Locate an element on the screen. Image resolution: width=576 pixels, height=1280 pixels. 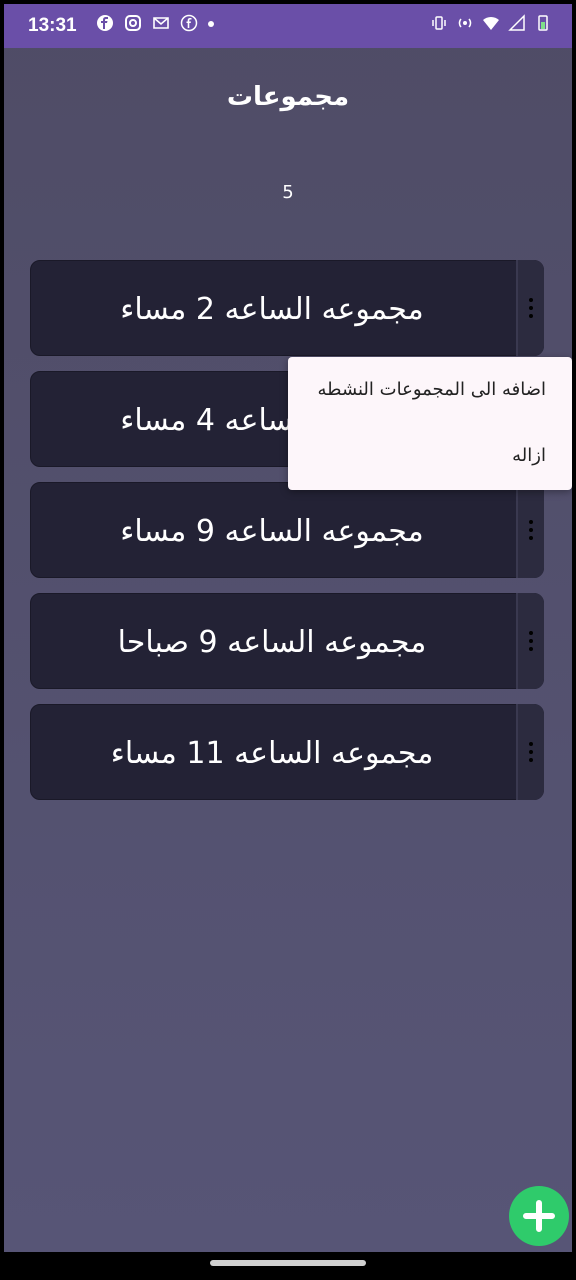
signal-icon is located at coordinates (516, 22).